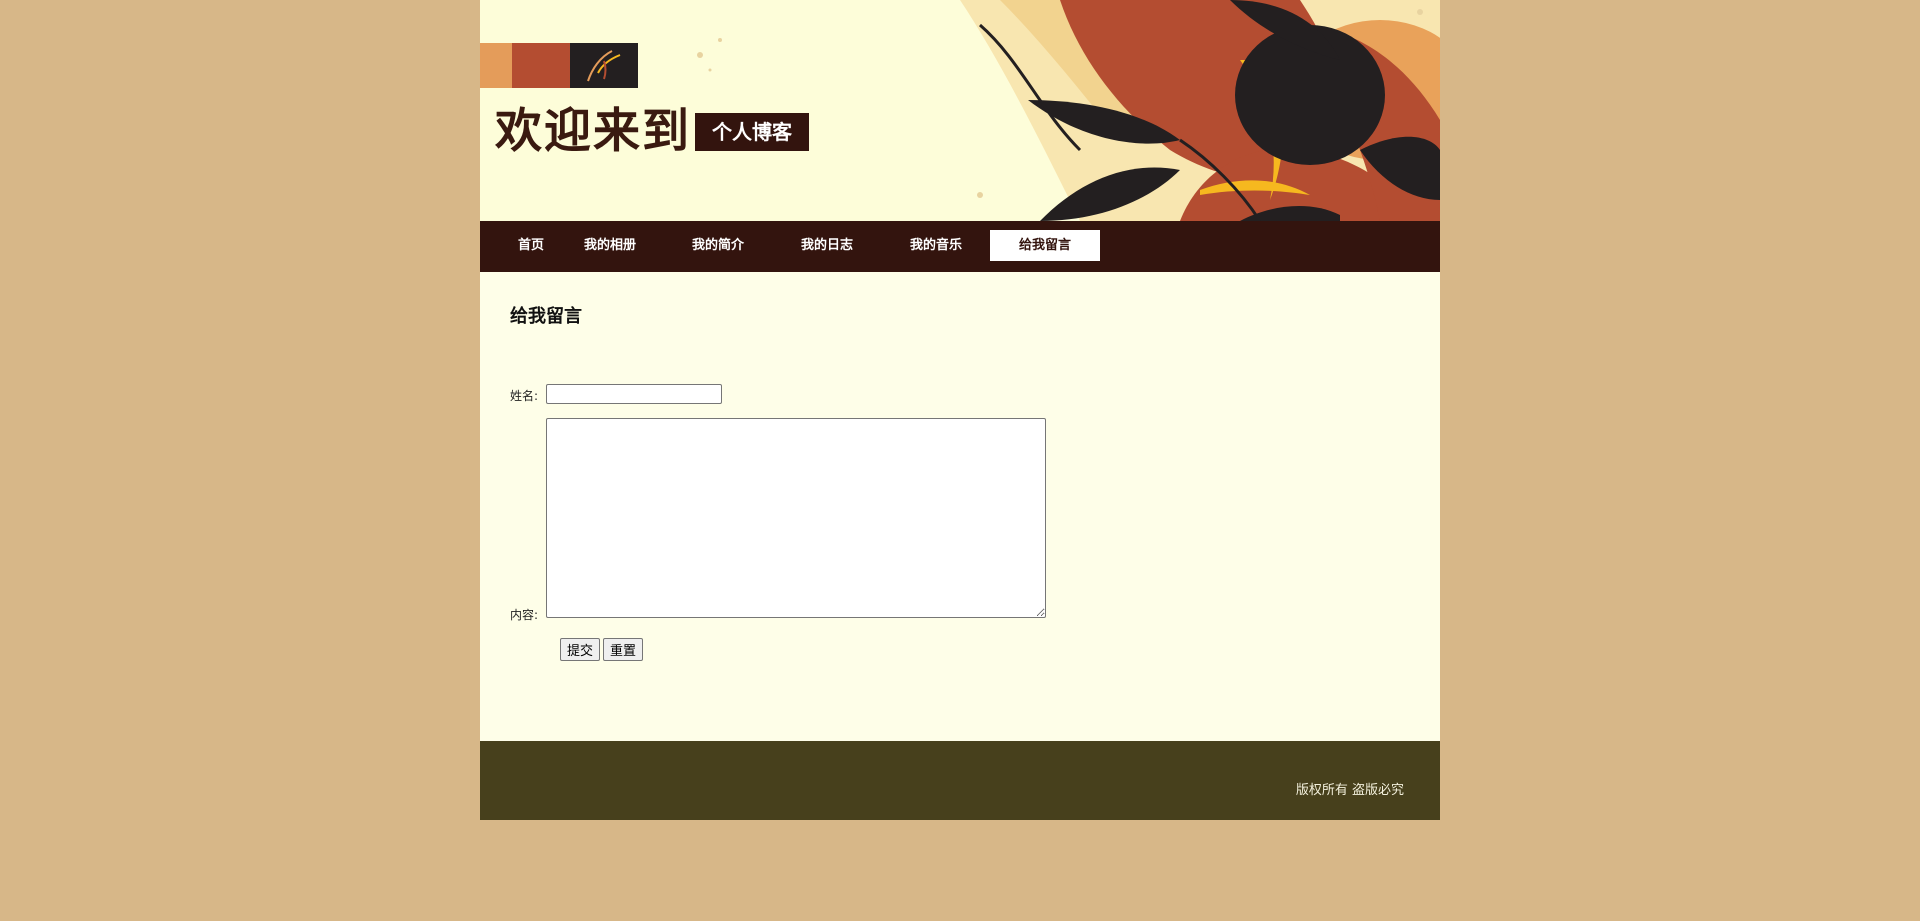 This screenshot has height=921, width=1920. I want to click on copyright-text: 版权所有 盗版必究, so click(1349, 790).